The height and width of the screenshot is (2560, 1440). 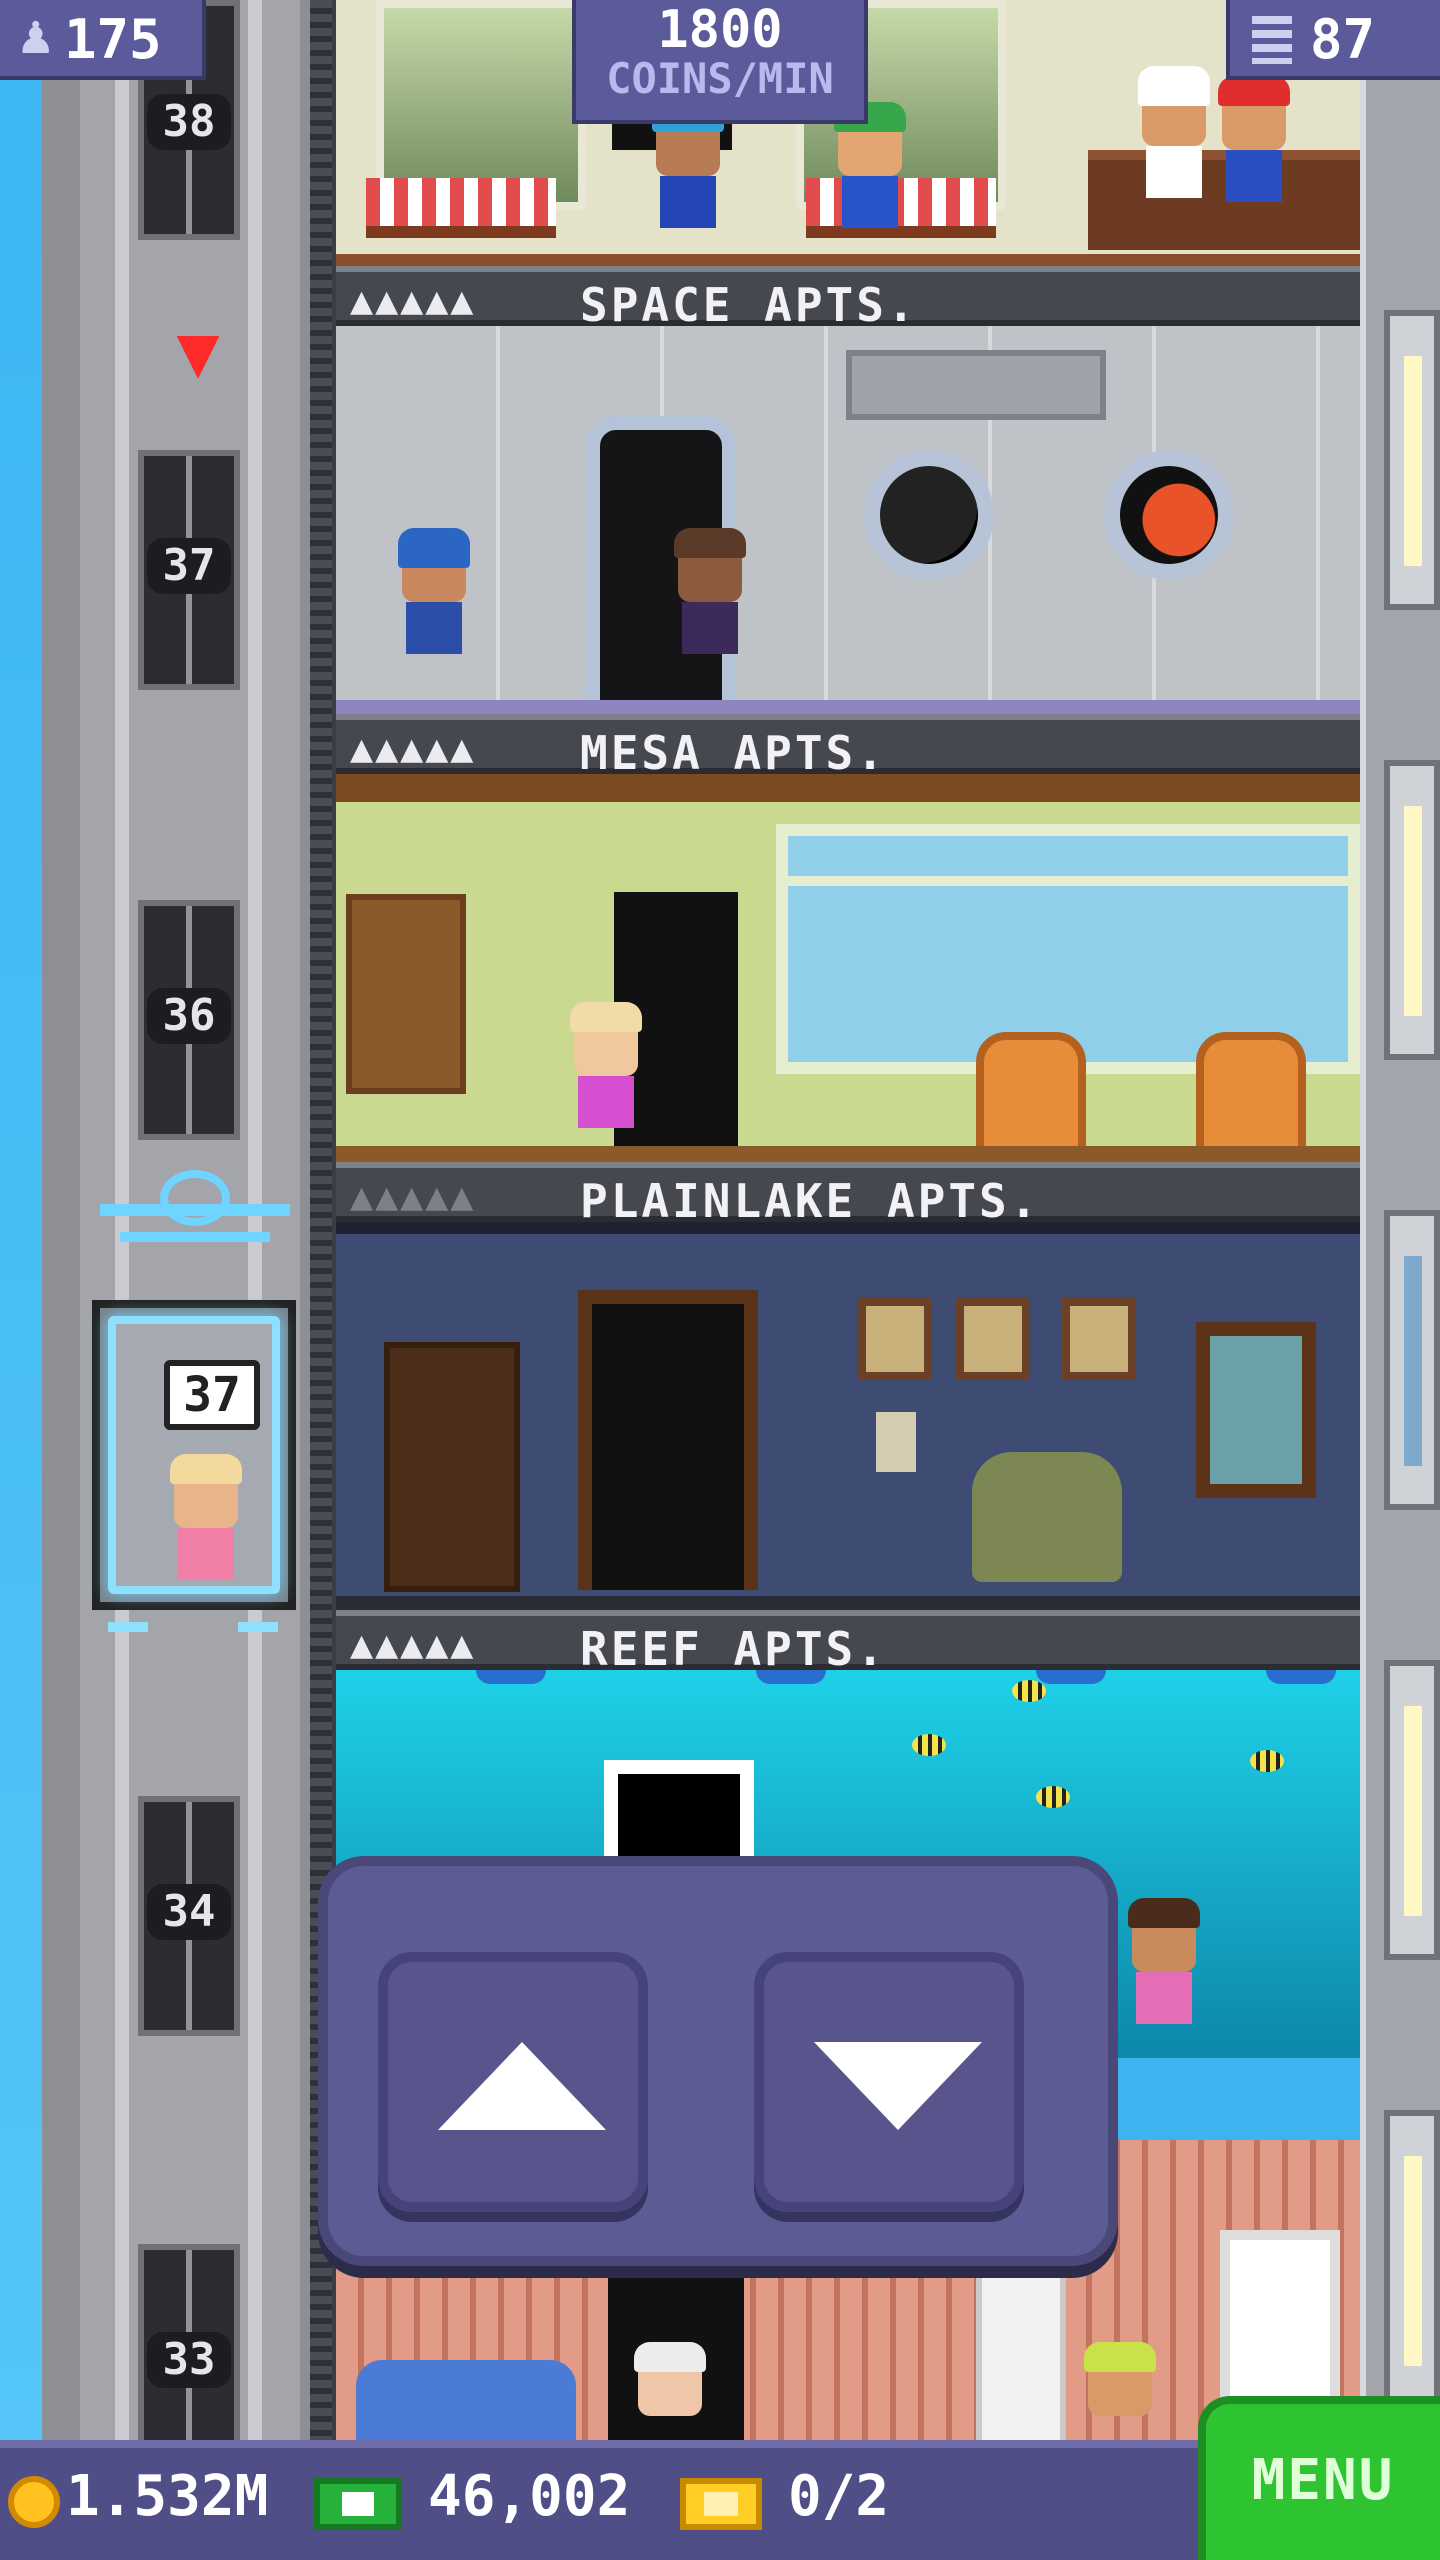 What do you see at coordinates (1272, 40) in the screenshot?
I see `building-icon` at bounding box center [1272, 40].